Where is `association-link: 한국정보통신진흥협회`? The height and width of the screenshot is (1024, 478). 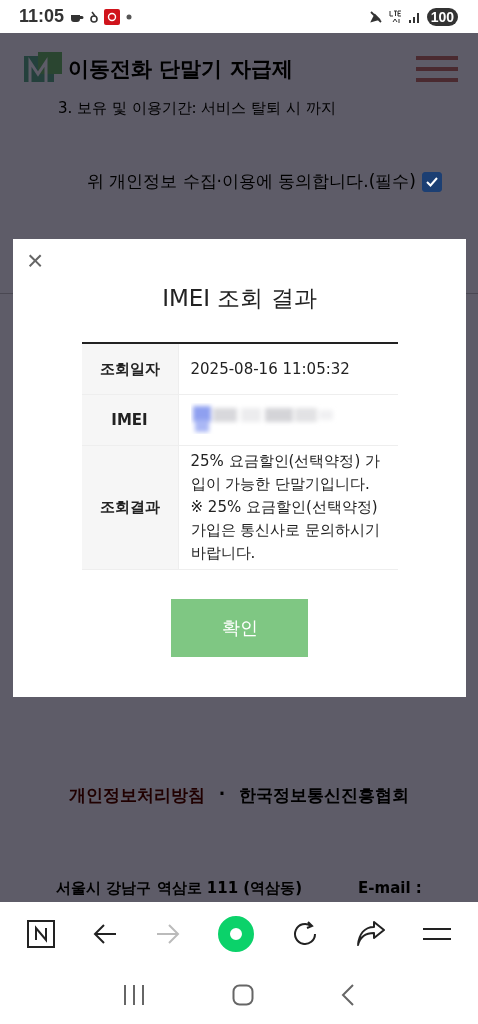 association-link: 한국정보통신진흥협회 is located at coordinates (324, 795).